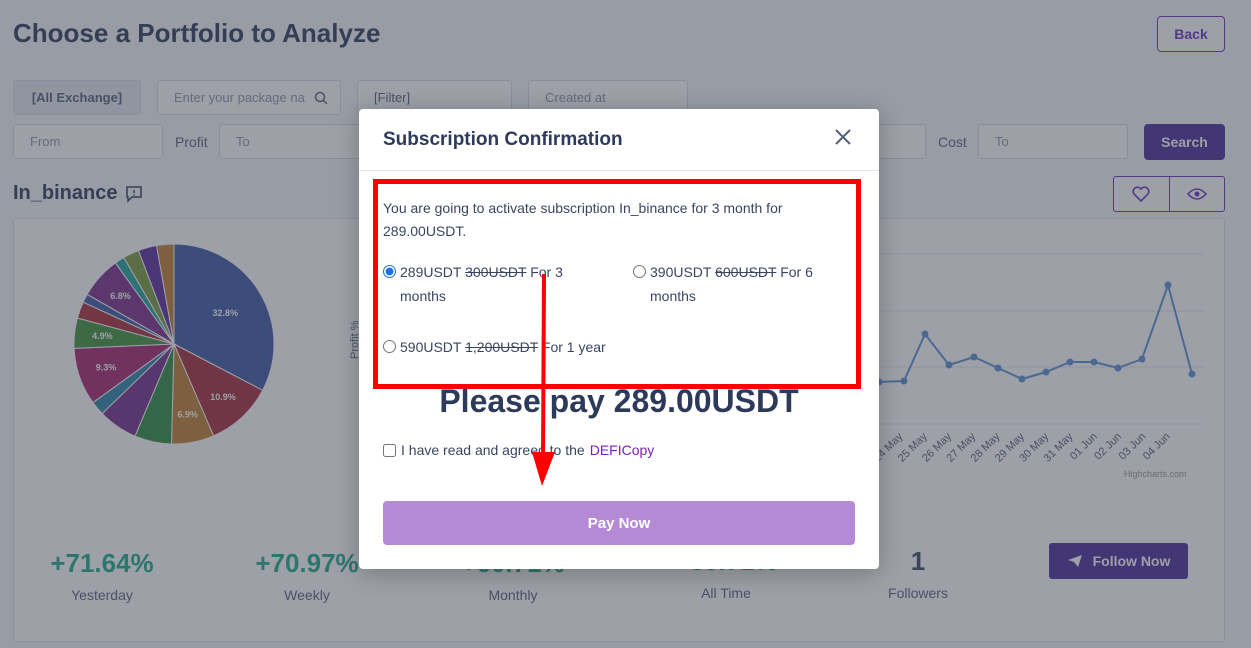 The width and height of the screenshot is (1251, 648). I want to click on option-1-year: 590USDT 1,200USDT For 1 year, so click(513, 347).